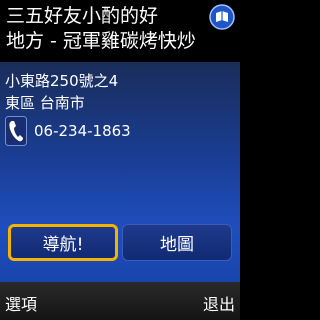 Image resolution: width=320 pixels, height=320 pixels. I want to click on compass-globe-icon, so click(222, 17).